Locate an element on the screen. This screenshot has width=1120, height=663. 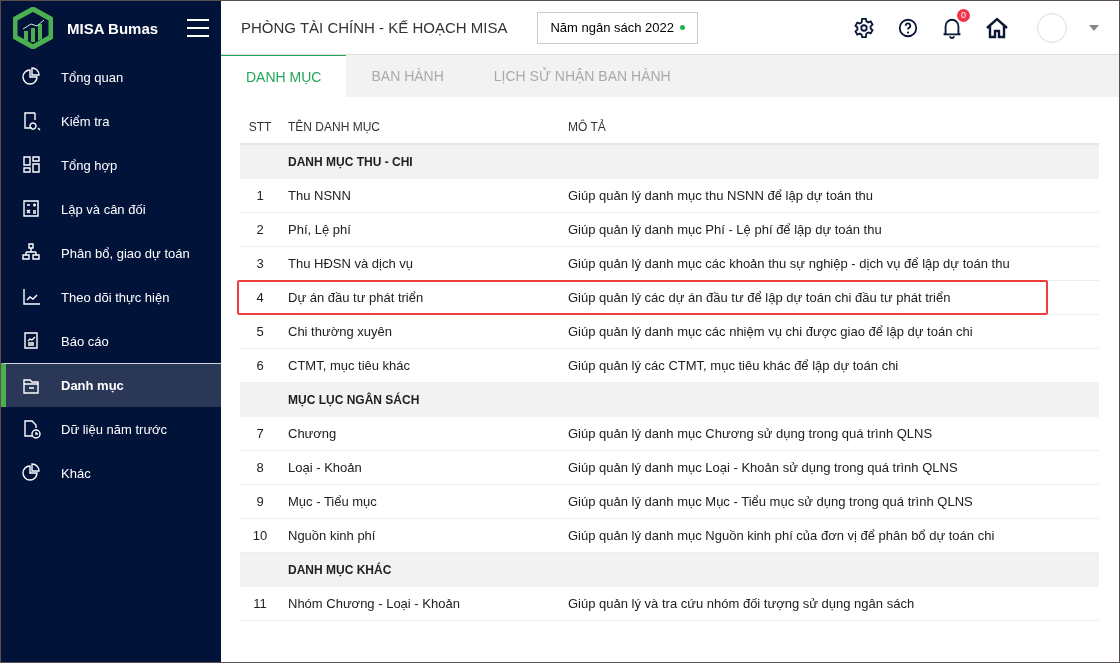
sidebar-item: Kiểm tra is located at coordinates (111, 121).